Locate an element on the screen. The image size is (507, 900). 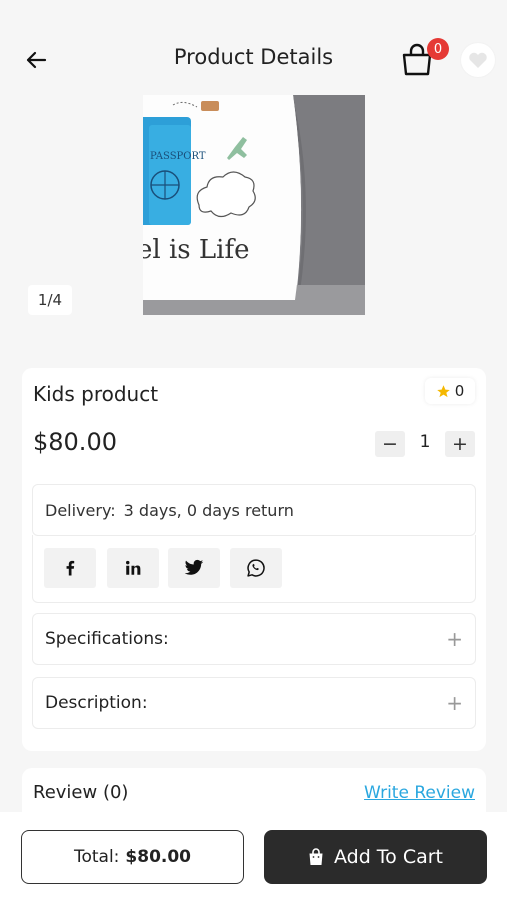
product-image: PASSPORT el is Life is located at coordinates (254, 205).